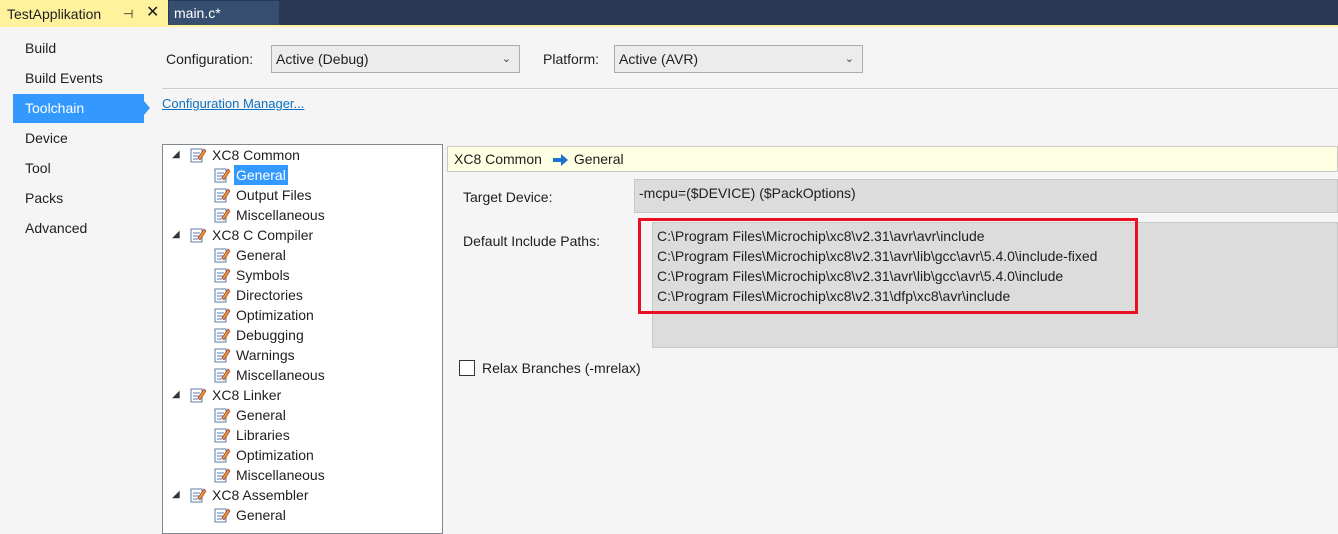 Image resolution: width=1338 pixels, height=534 pixels. What do you see at coordinates (210, 59) in the screenshot?
I see `configuration-label: Configuration:` at bounding box center [210, 59].